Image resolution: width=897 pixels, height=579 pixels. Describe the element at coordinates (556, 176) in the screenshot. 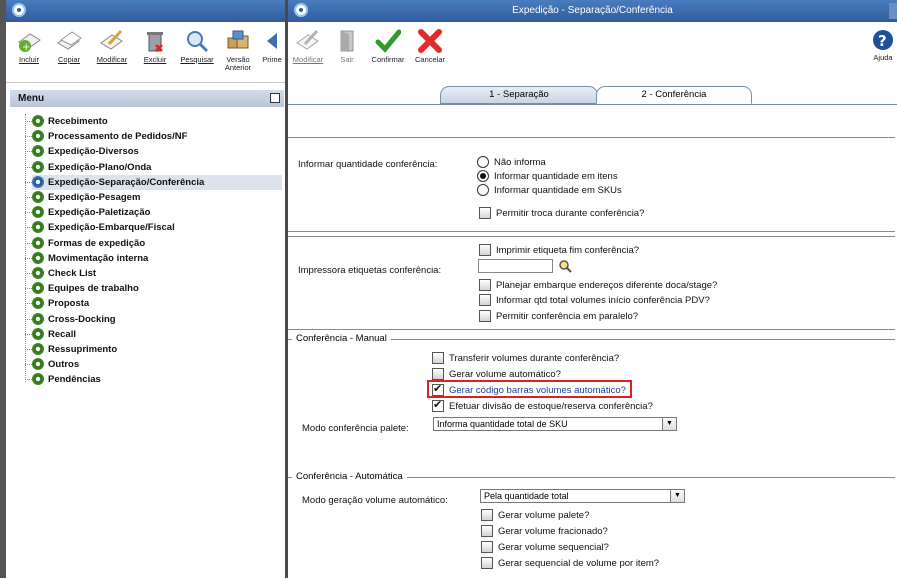

I see `radio-informar-itens-label: Informar quantidade em itens` at that location.